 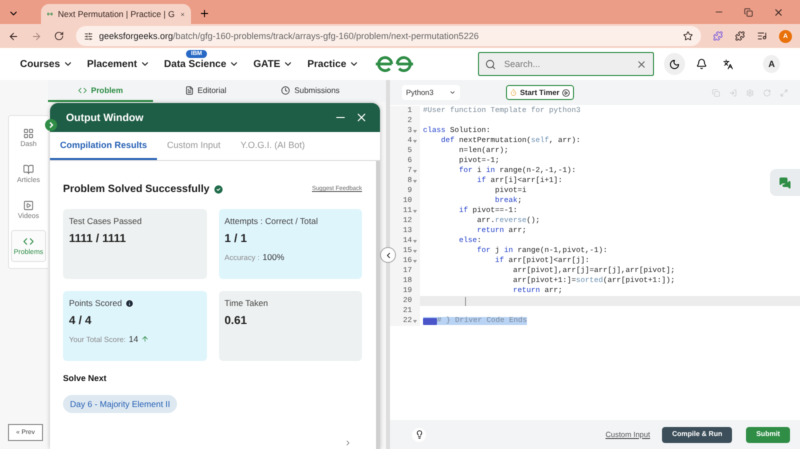 What do you see at coordinates (642, 64) in the screenshot?
I see `clear-icon` at bounding box center [642, 64].